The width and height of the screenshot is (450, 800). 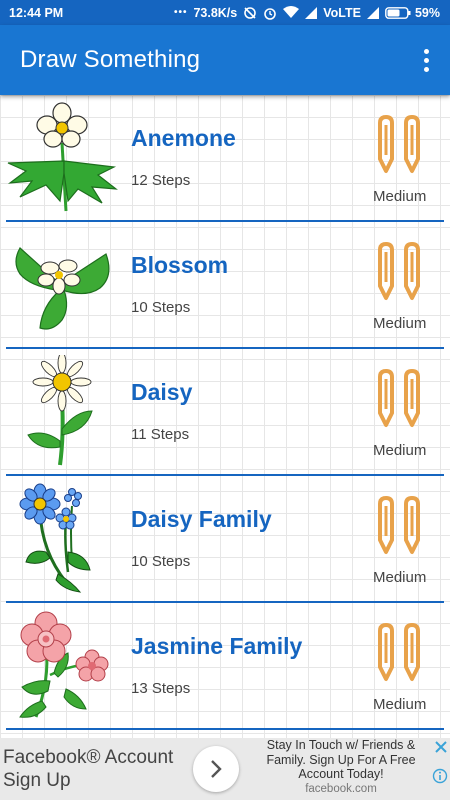 I want to click on dots-icon: •••, so click(x=180, y=12).